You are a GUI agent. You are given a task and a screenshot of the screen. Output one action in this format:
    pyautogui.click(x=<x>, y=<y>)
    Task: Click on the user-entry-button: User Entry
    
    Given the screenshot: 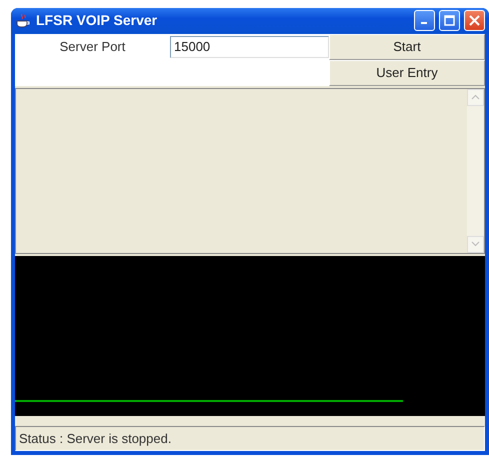 What is the action you would take?
    pyautogui.click(x=407, y=73)
    